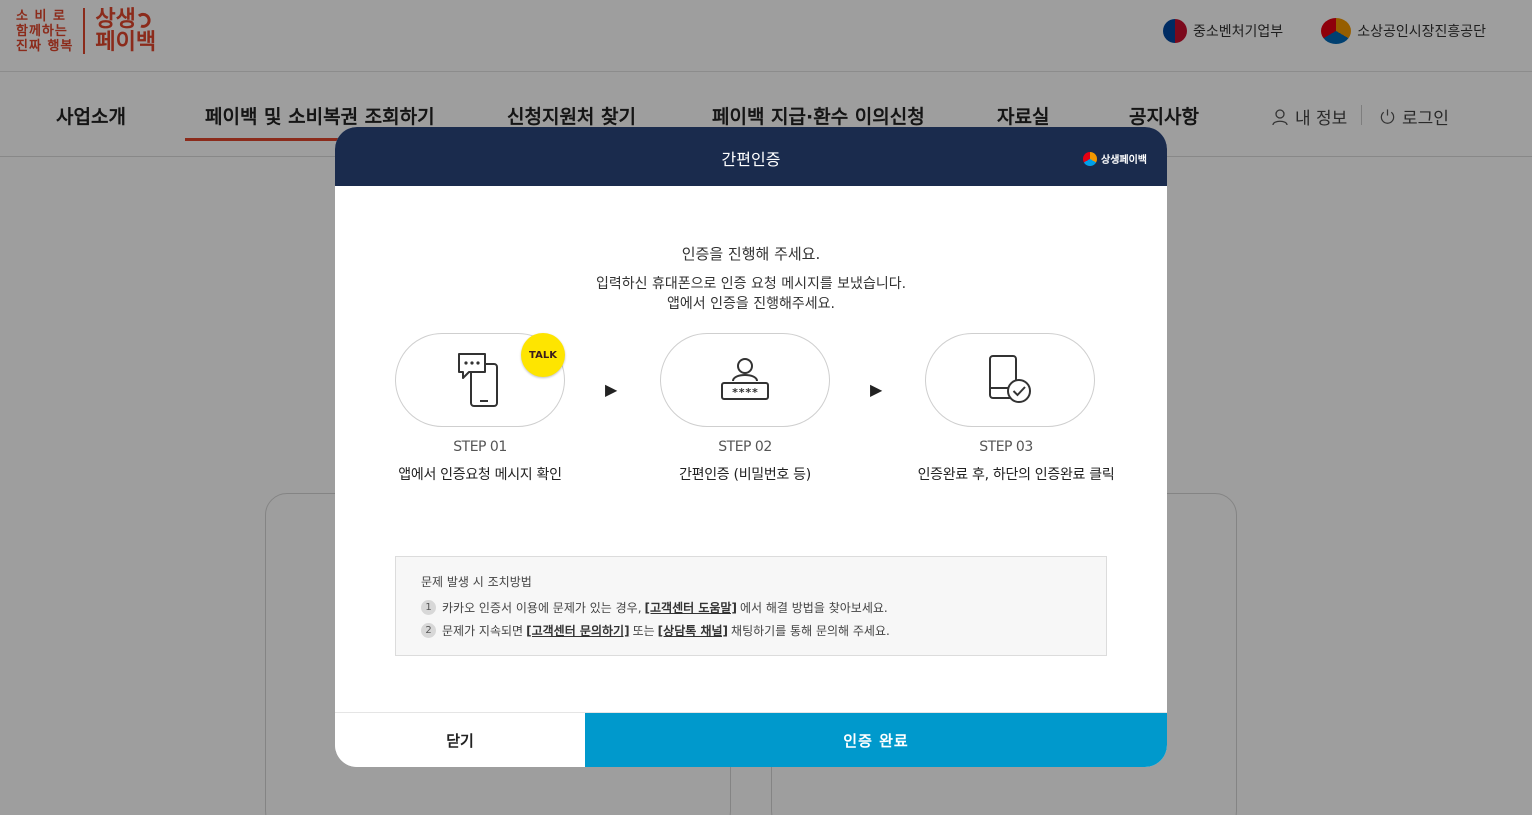  I want to click on step-3-icon-box, so click(1010, 380).